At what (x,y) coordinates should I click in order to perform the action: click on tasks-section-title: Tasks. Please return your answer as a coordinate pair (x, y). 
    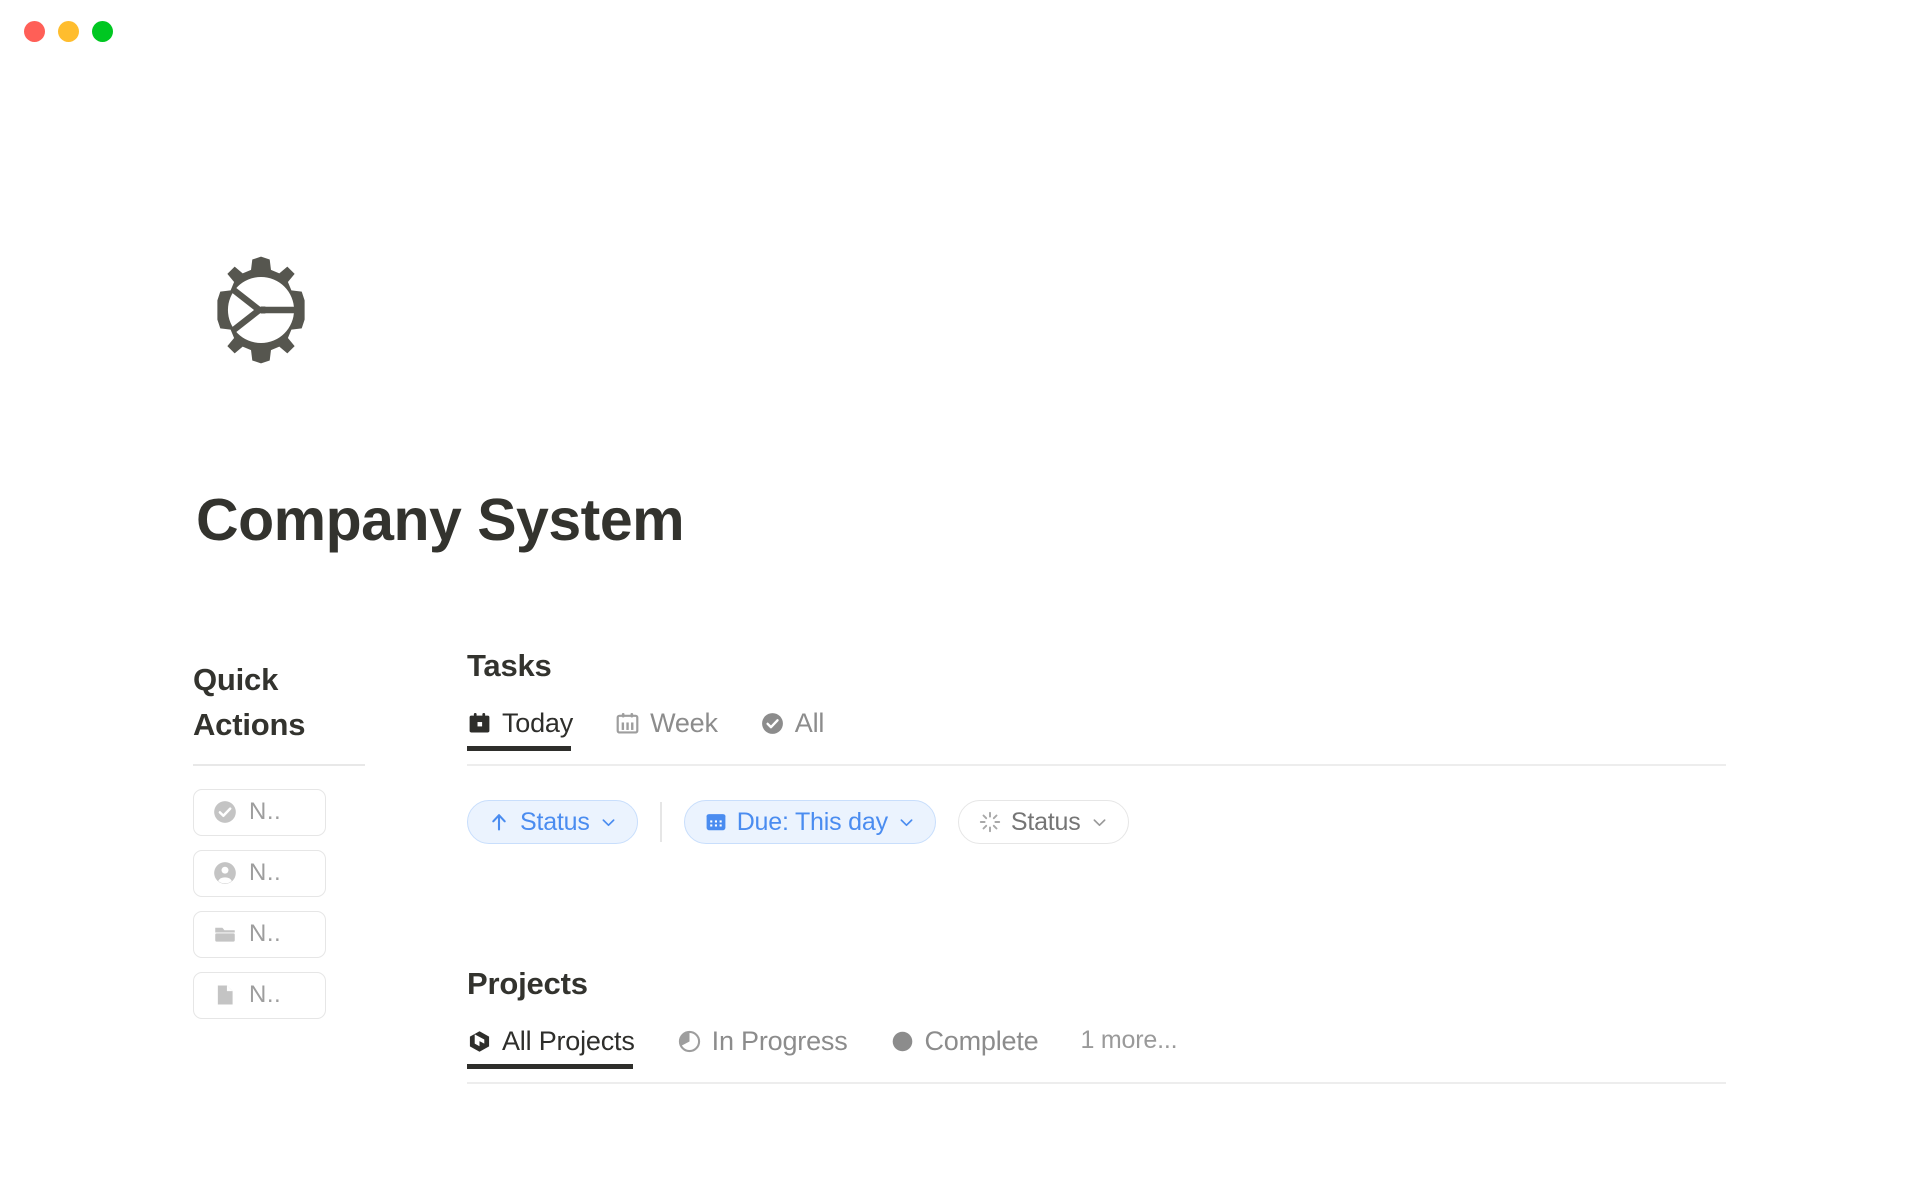
    Looking at the image, I should click on (509, 665).